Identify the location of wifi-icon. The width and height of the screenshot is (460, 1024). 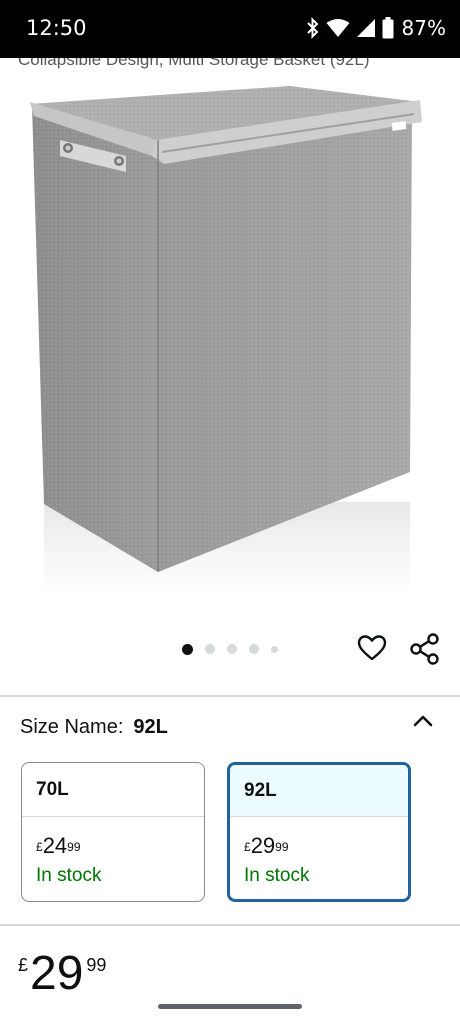
(338, 28).